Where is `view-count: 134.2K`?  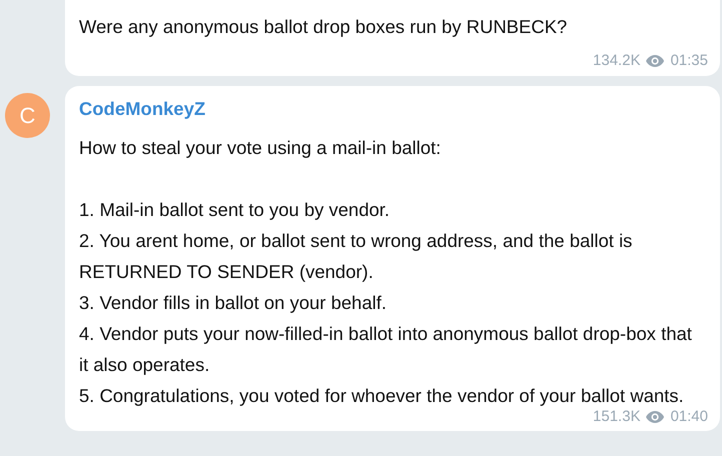
view-count: 134.2K is located at coordinates (616, 60).